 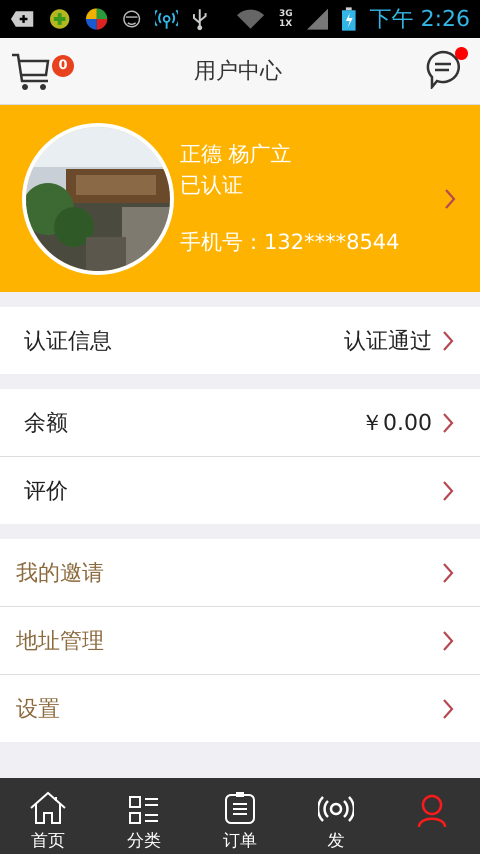 What do you see at coordinates (240, 423) in the screenshot?
I see `menu-row: 余额 ￥0.00` at bounding box center [240, 423].